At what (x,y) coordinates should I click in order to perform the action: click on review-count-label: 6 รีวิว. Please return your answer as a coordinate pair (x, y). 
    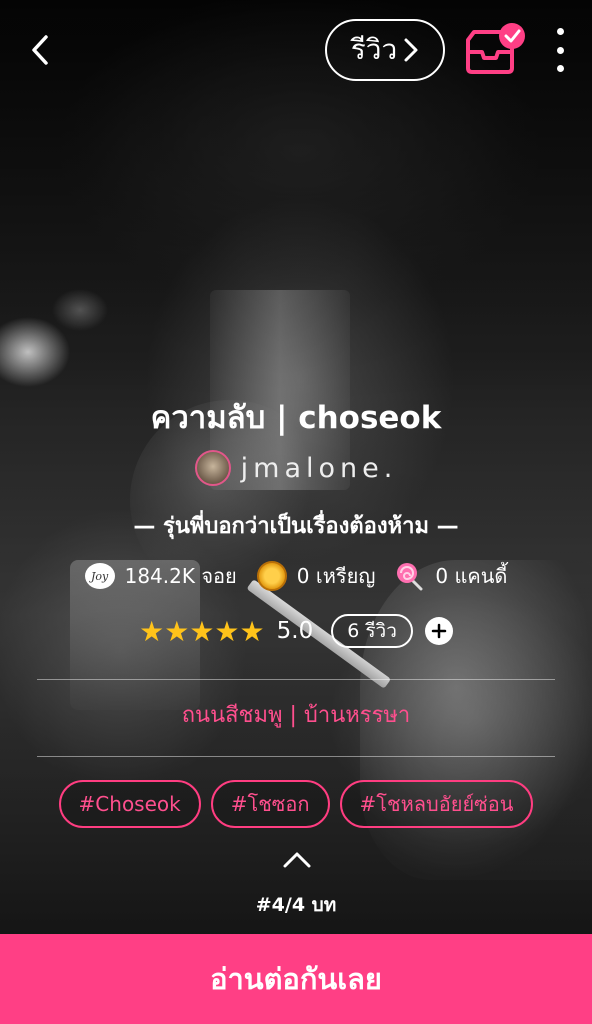
    Looking at the image, I should click on (372, 631).